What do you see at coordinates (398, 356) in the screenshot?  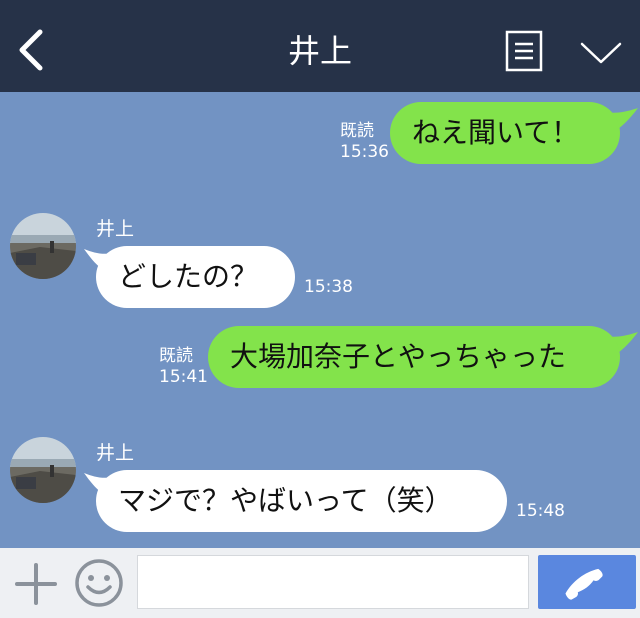 I see `message-text: 大場加奈子とやっちゃった` at bounding box center [398, 356].